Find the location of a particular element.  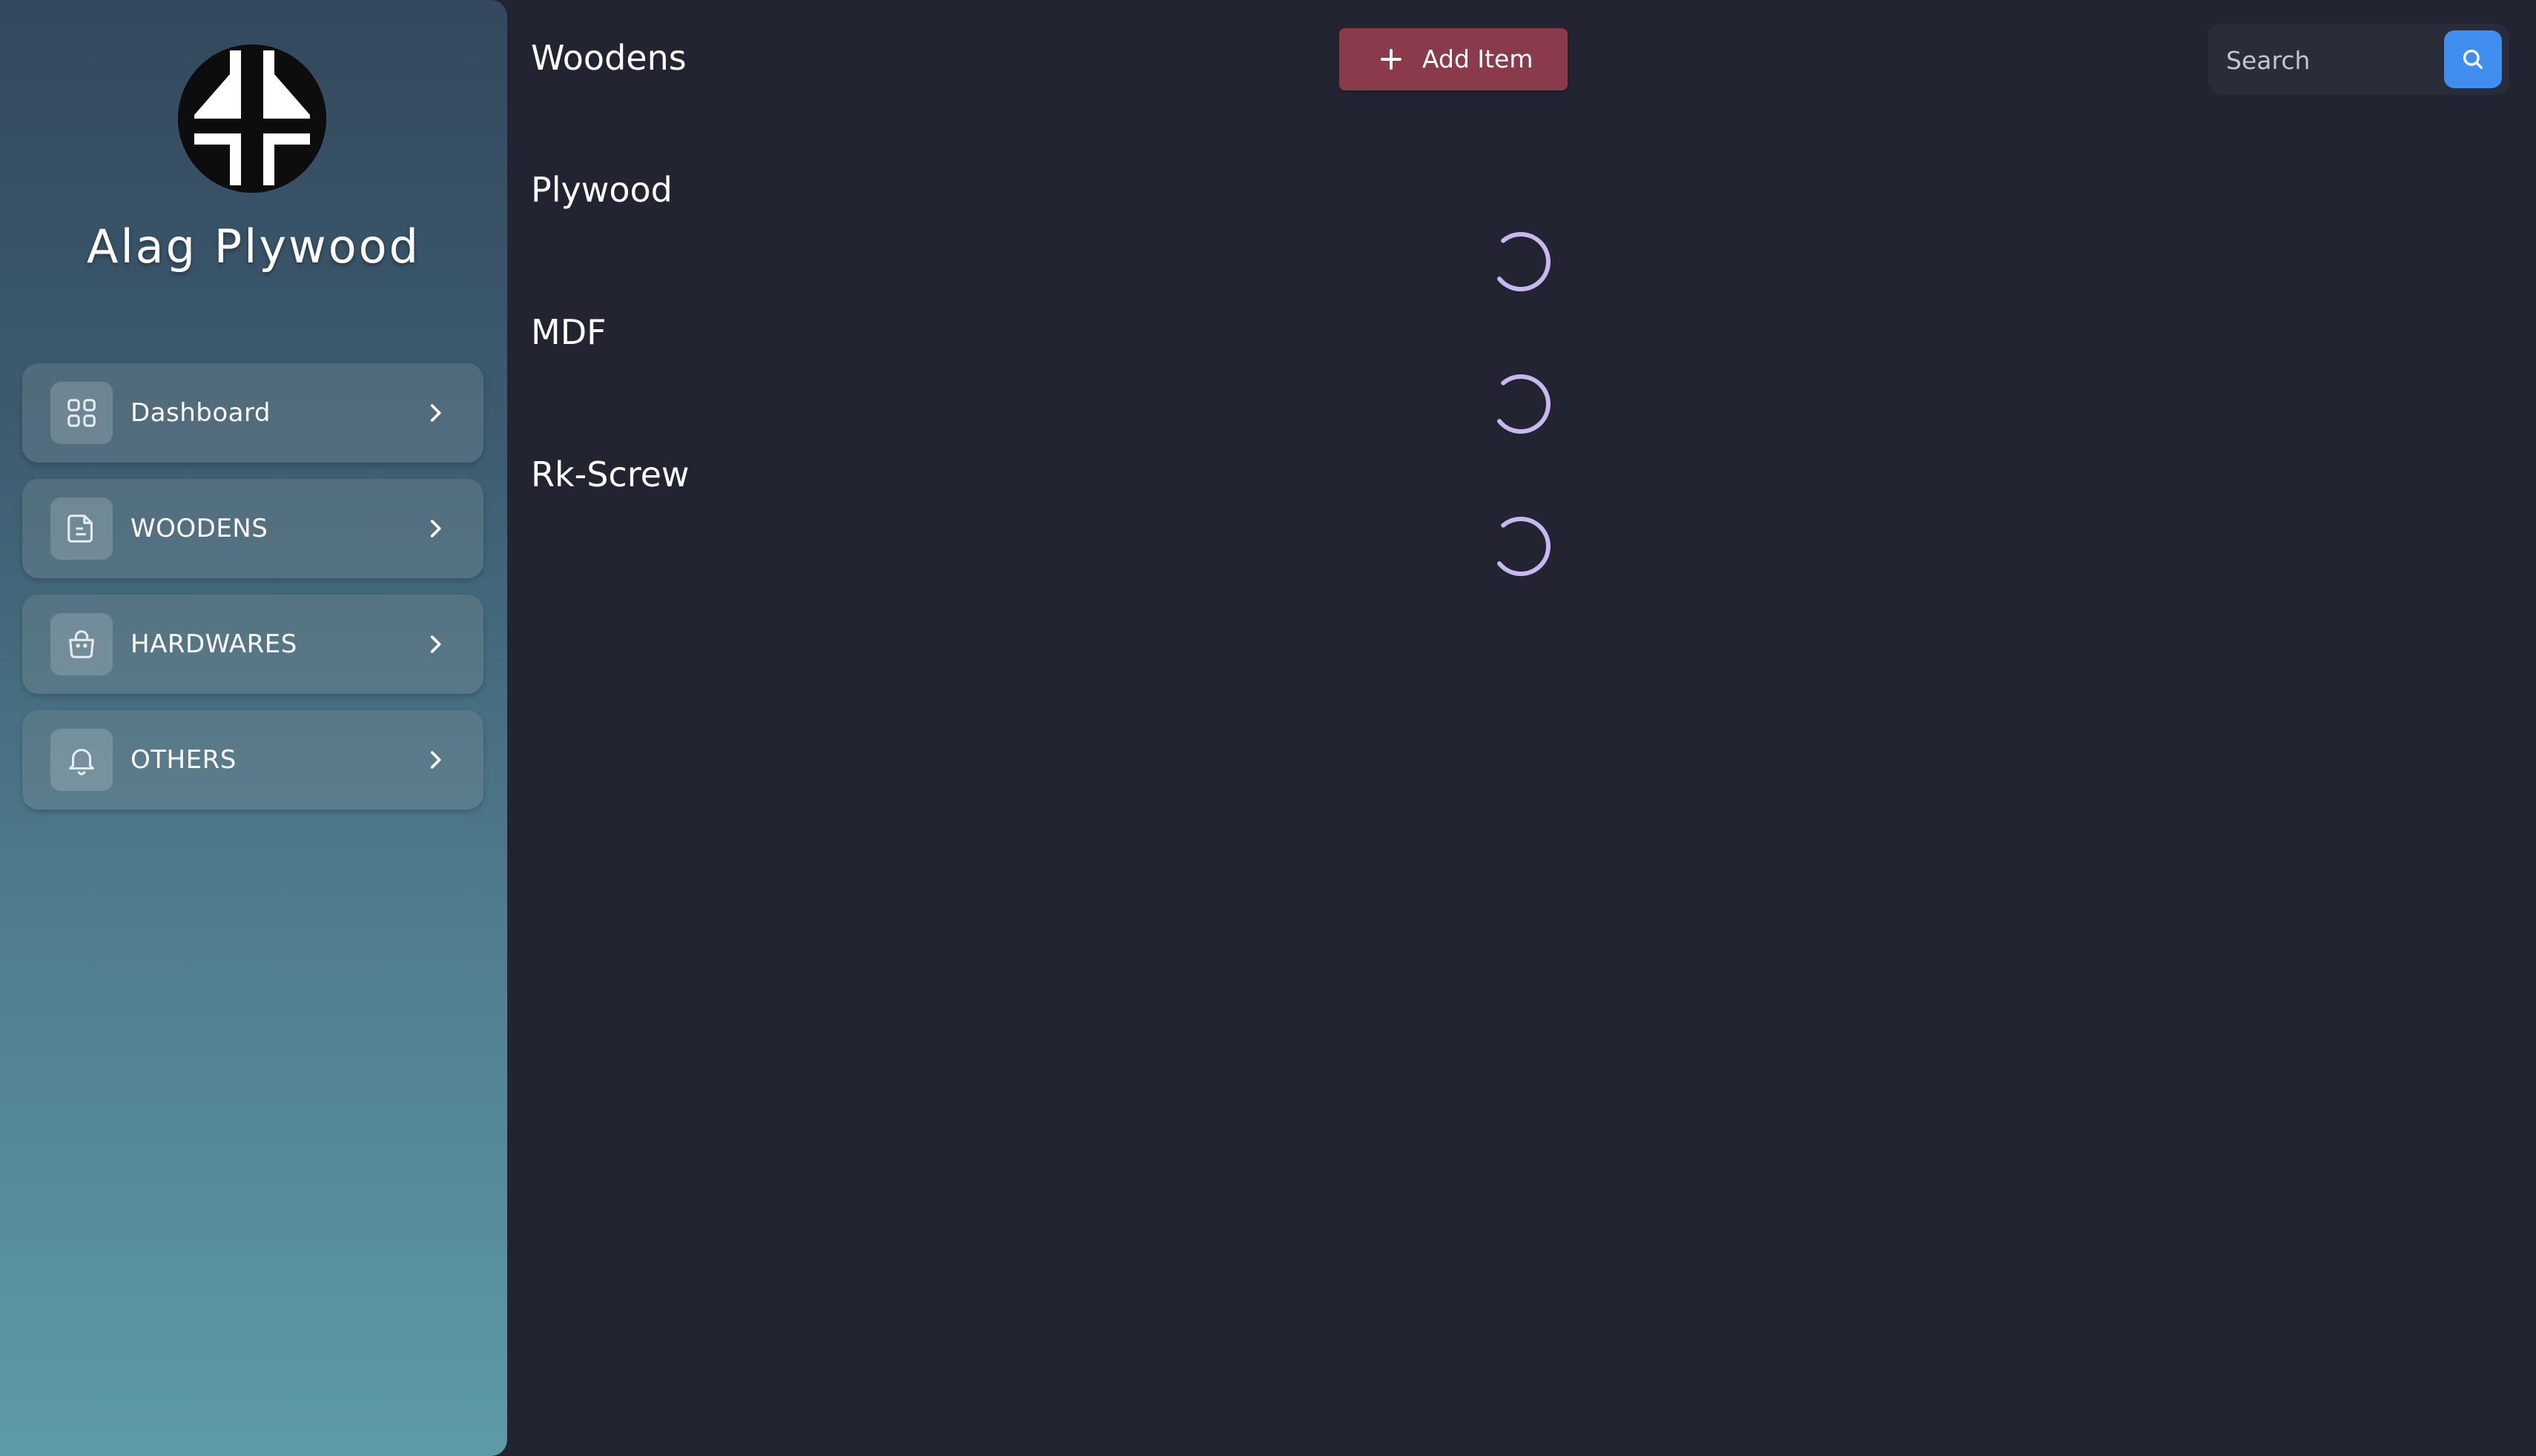

search-button is located at coordinates (2473, 59).